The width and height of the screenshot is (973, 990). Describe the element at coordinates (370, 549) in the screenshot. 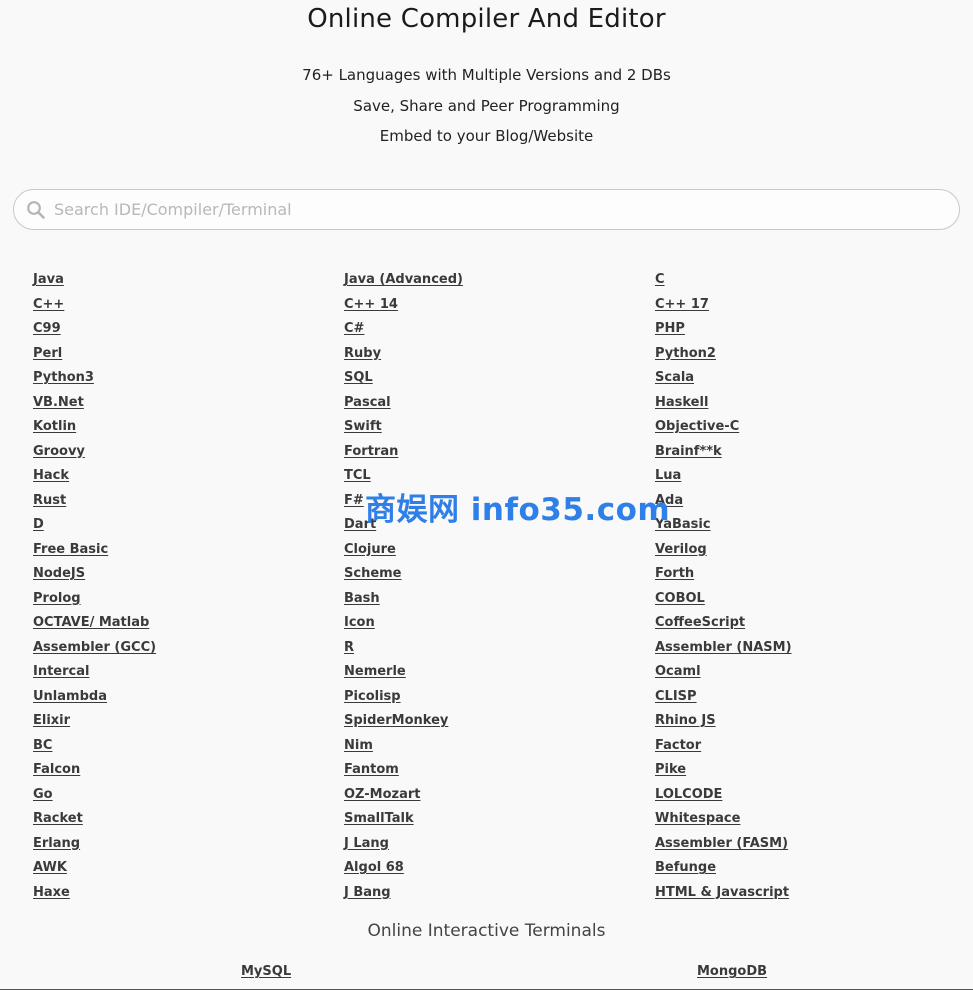

I see `language-link: Clojure` at that location.